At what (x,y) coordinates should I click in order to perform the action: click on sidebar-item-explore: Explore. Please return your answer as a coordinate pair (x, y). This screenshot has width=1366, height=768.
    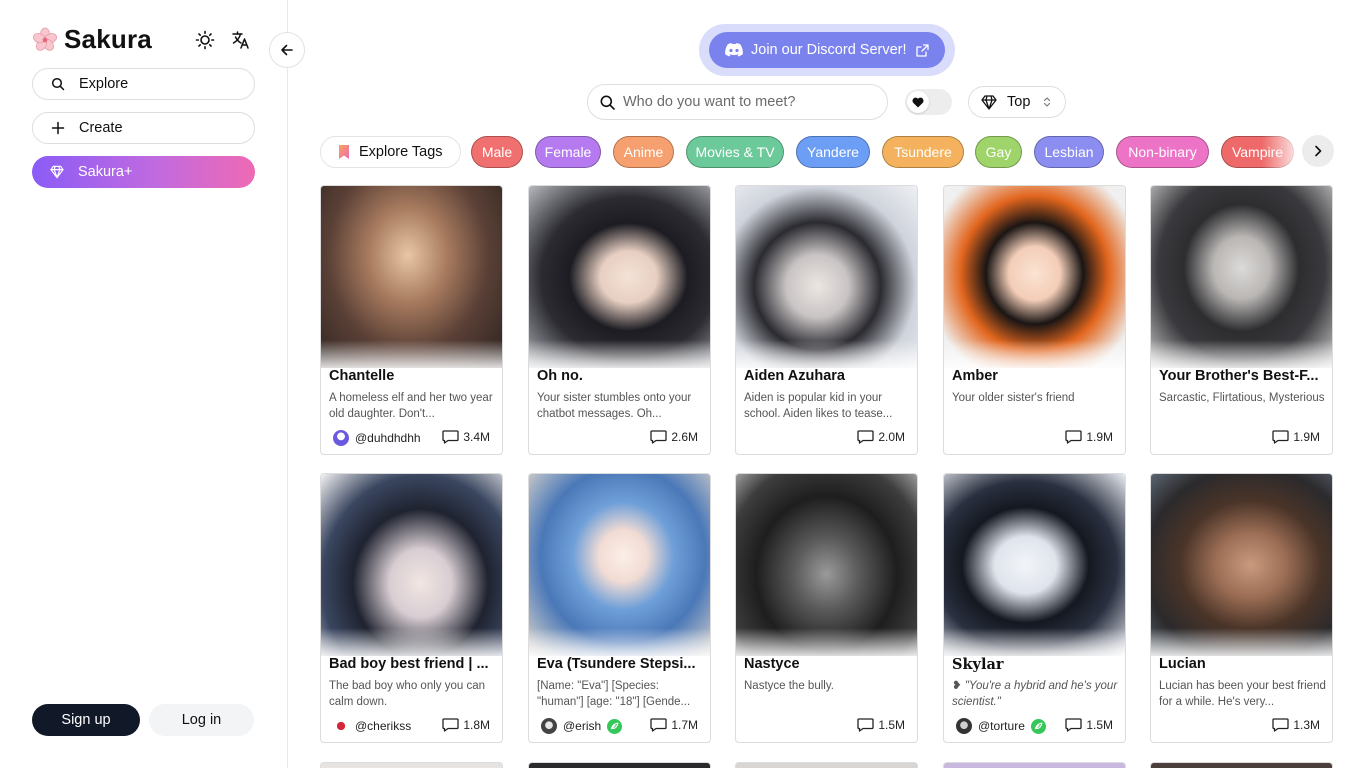
    Looking at the image, I should click on (143, 84).